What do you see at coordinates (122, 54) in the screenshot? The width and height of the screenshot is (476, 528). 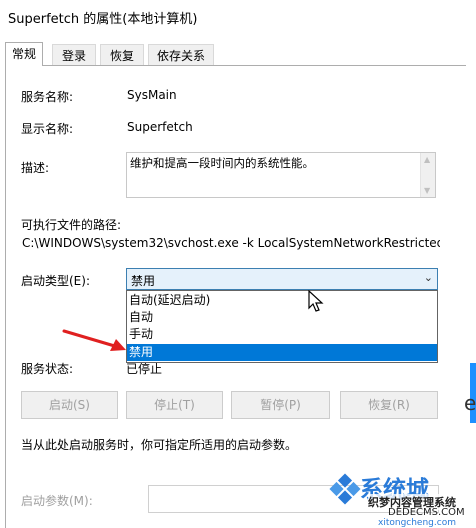 I see `tab-recovery: 恢复` at bounding box center [122, 54].